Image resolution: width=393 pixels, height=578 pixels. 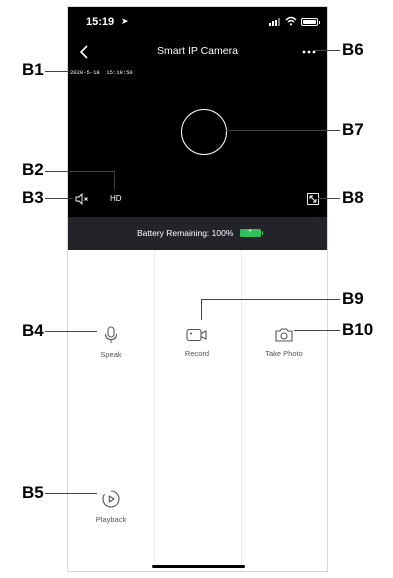 I want to click on battery-remaining-banner: Battery Remaining: 100% +, so click(x=197, y=233).